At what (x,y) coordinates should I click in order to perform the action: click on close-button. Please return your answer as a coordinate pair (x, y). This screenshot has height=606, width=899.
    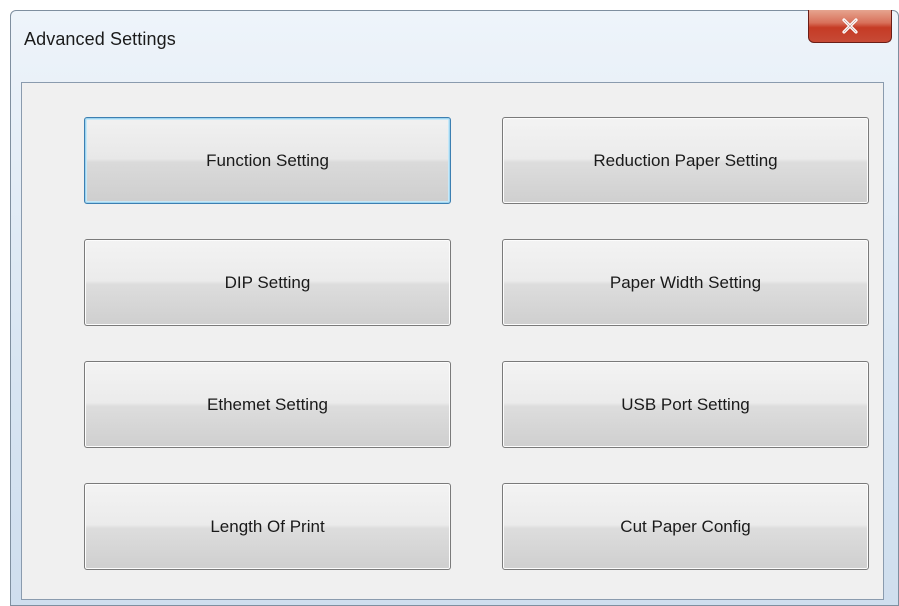
    Looking at the image, I should click on (850, 26).